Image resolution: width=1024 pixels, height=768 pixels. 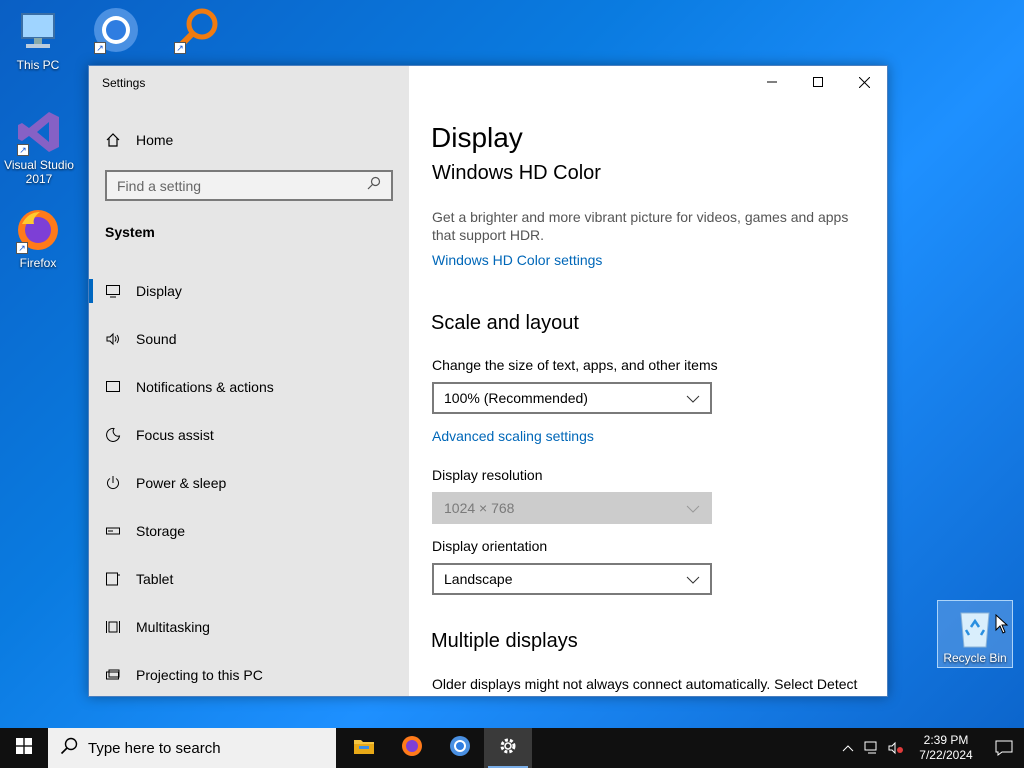 I want to click on desktop-icon-everything: ↗, so click(x=196, y=31).